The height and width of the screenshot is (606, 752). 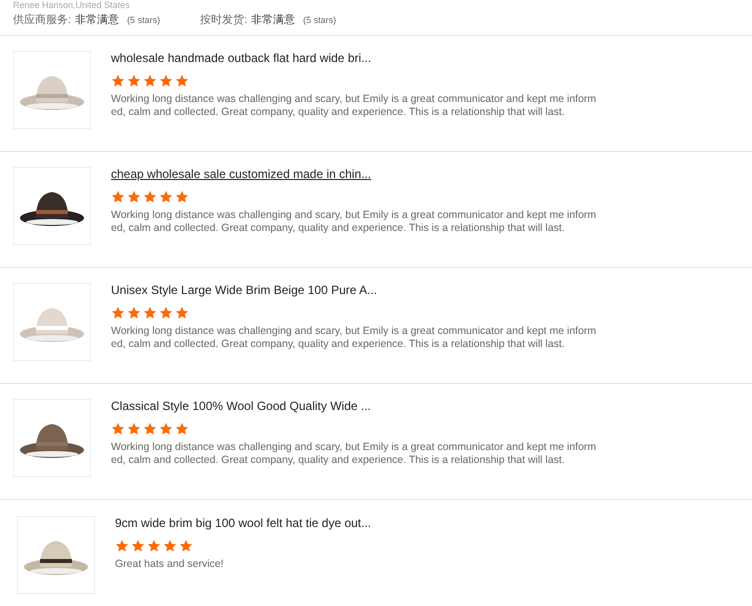 What do you see at coordinates (72, 5) in the screenshot?
I see `reviewer-name: Renee Hanson,United States` at bounding box center [72, 5].